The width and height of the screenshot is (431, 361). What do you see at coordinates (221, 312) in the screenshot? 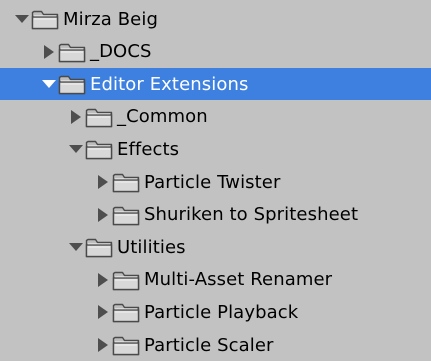
I see `tree-item-label: Particle Playback` at bounding box center [221, 312].